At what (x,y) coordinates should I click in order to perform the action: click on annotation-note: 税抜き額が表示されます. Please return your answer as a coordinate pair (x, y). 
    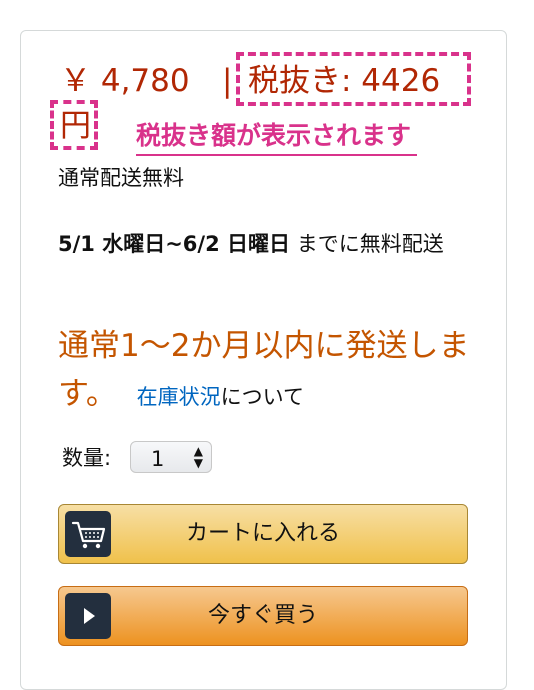
    Looking at the image, I should click on (277, 137).